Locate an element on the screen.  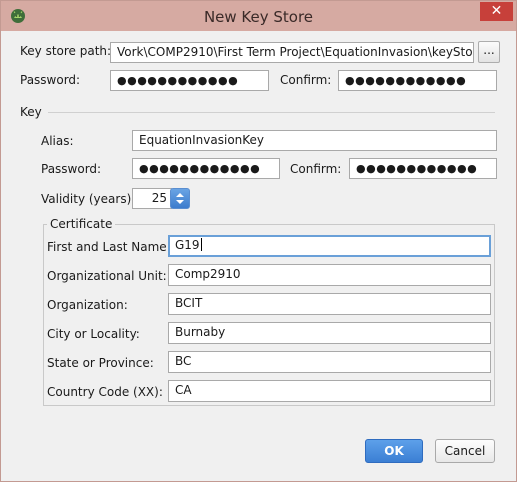
alias-input: EquationInvasionKey is located at coordinates (314, 140).